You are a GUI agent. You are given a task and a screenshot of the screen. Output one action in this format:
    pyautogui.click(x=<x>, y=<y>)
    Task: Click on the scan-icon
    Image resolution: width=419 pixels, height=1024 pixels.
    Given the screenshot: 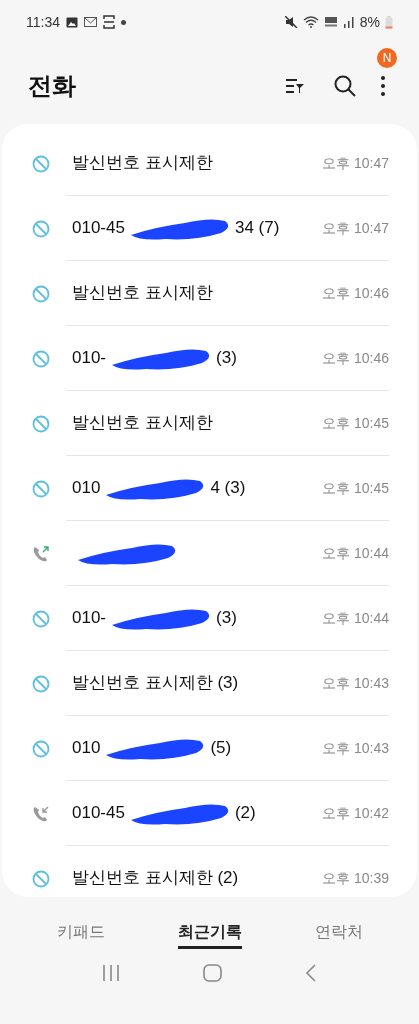 What is the action you would take?
    pyautogui.click(x=109, y=22)
    